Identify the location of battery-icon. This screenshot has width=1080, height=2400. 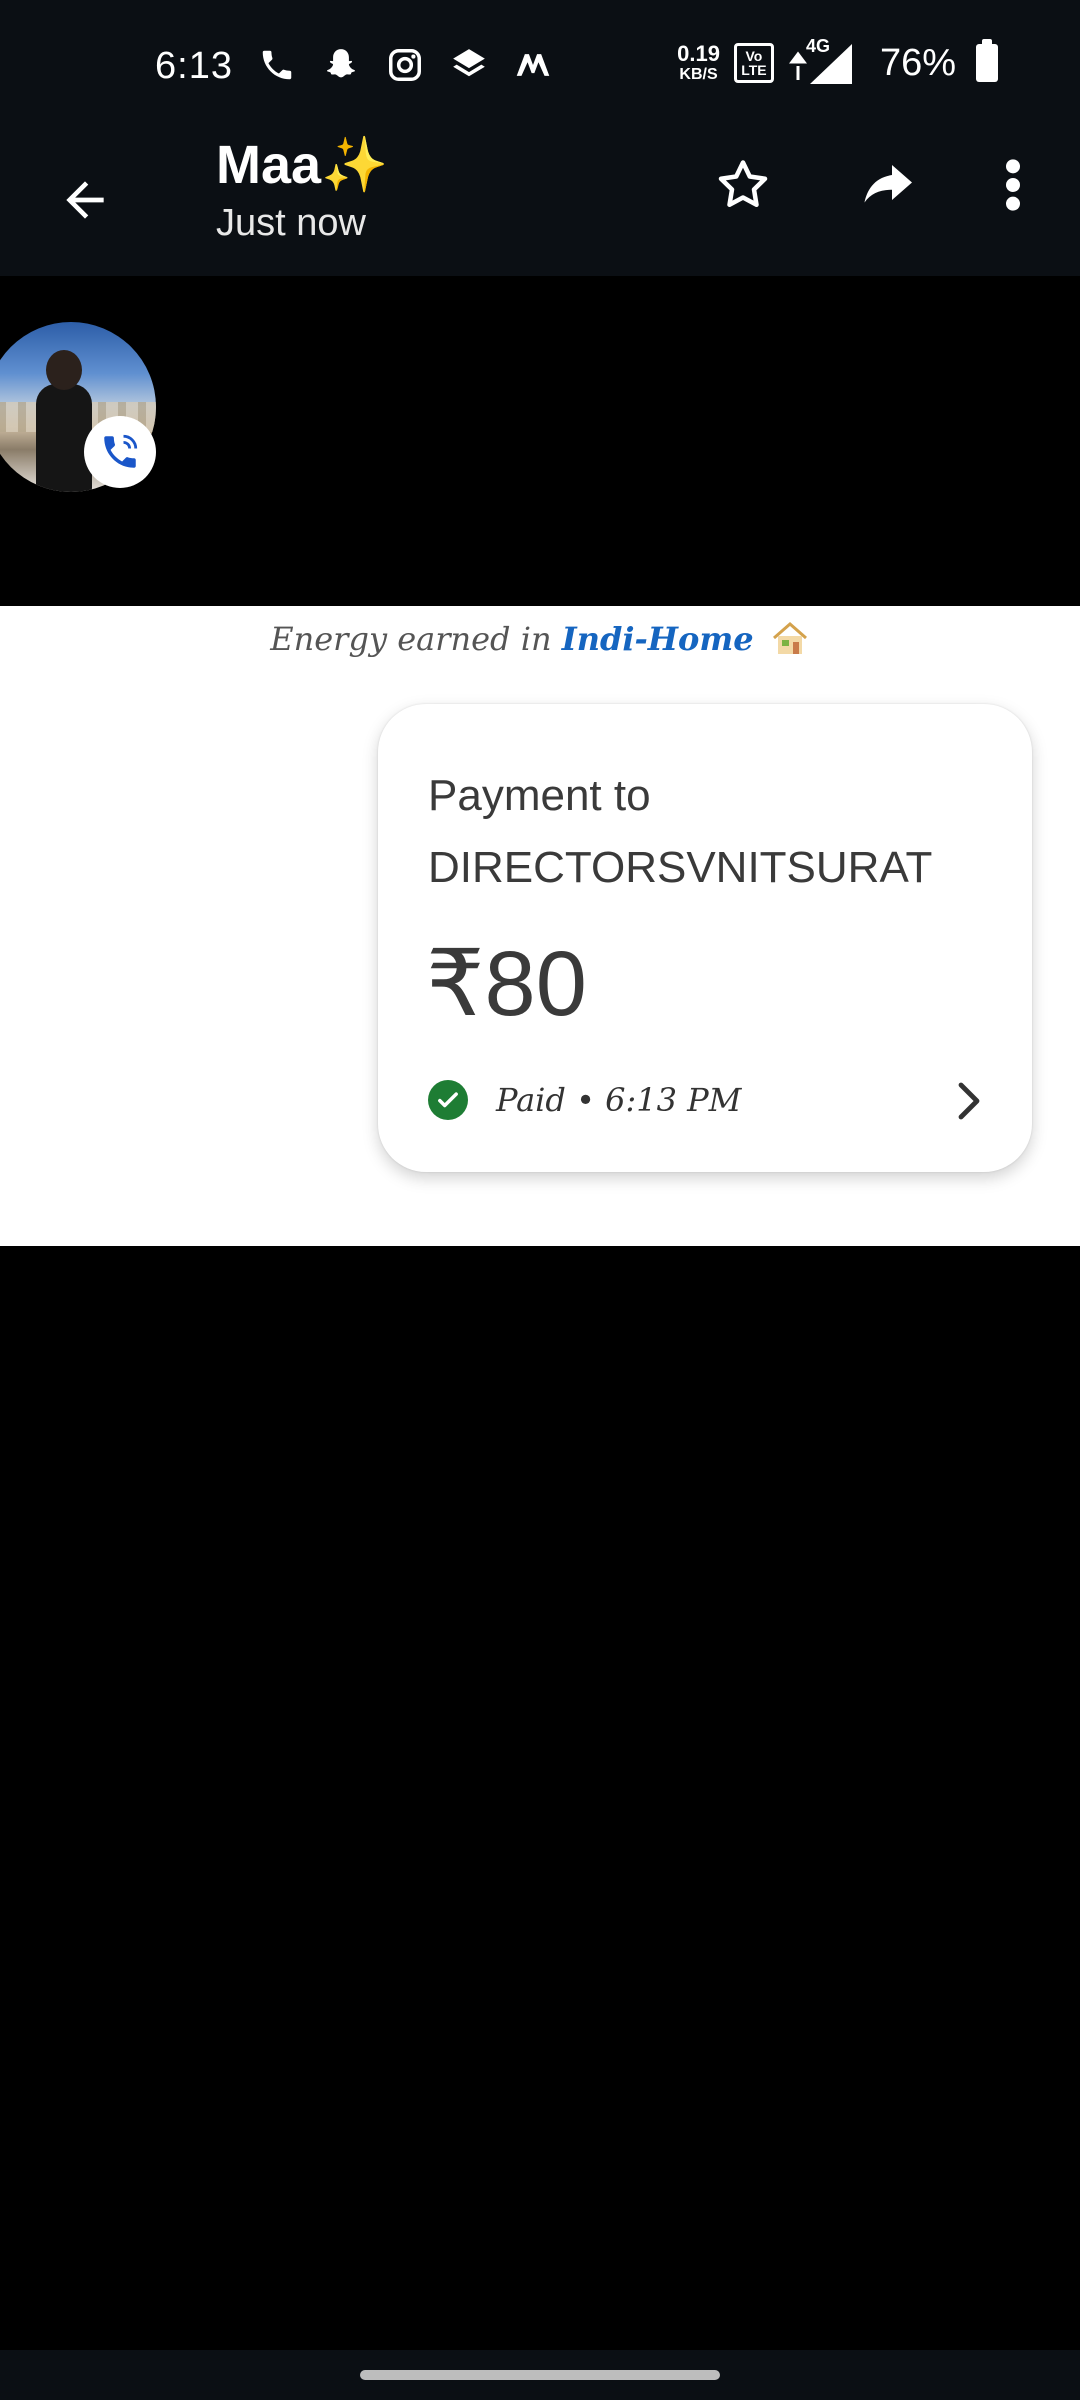
(987, 60).